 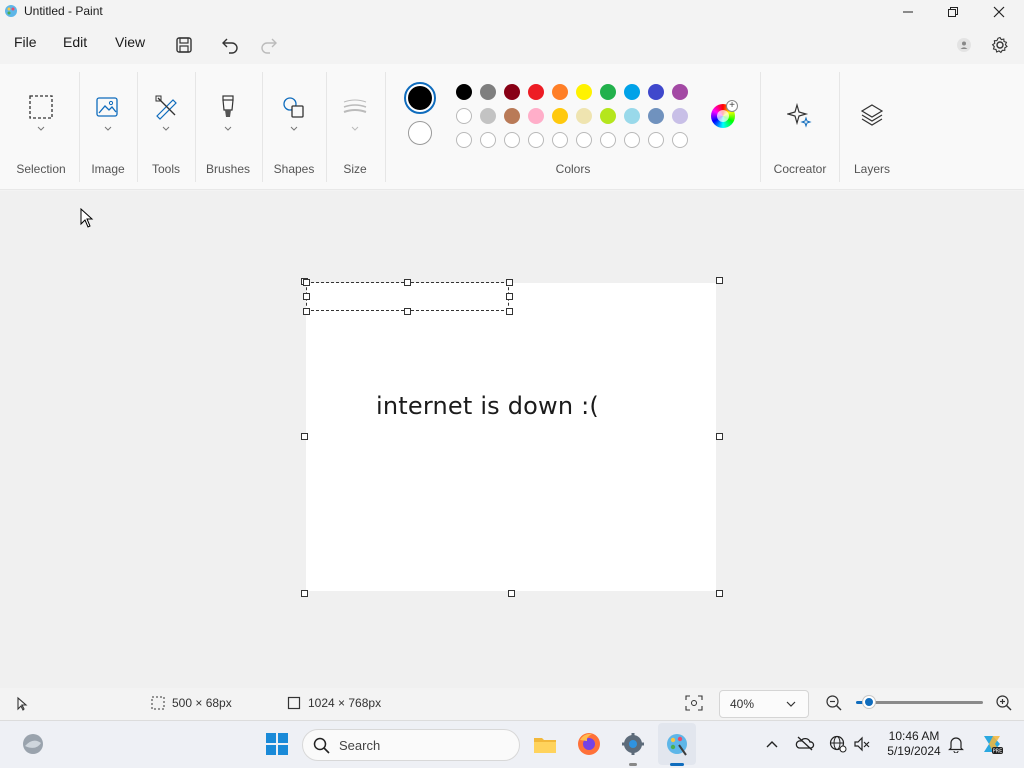 What do you see at coordinates (158, 703) in the screenshot?
I see `selection-size-icon` at bounding box center [158, 703].